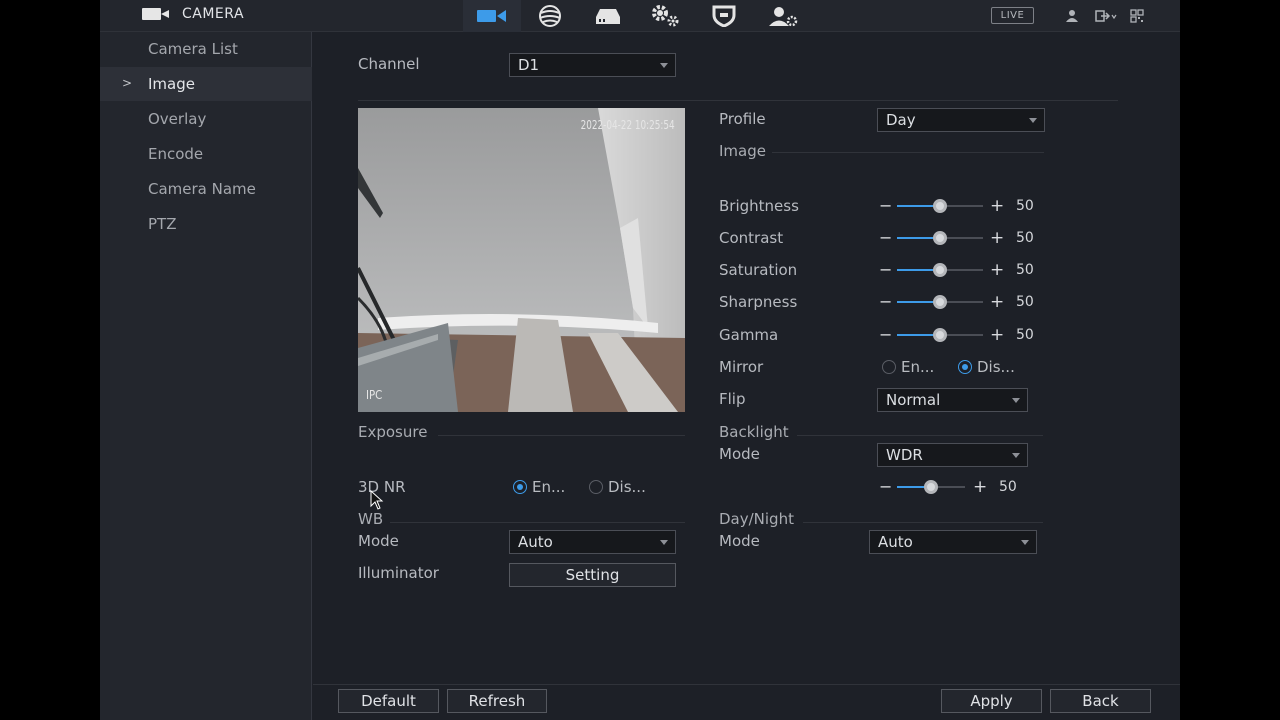  Describe the element at coordinates (1137, 16) in the screenshot. I see `qr-code-icon` at that location.